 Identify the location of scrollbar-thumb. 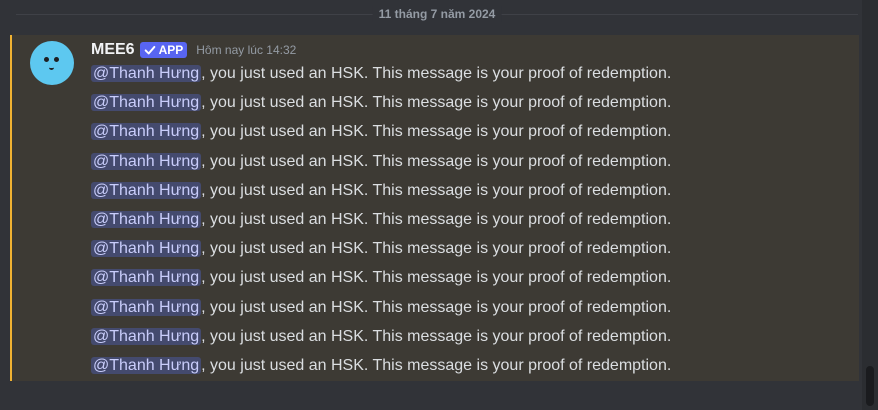
(870, 386).